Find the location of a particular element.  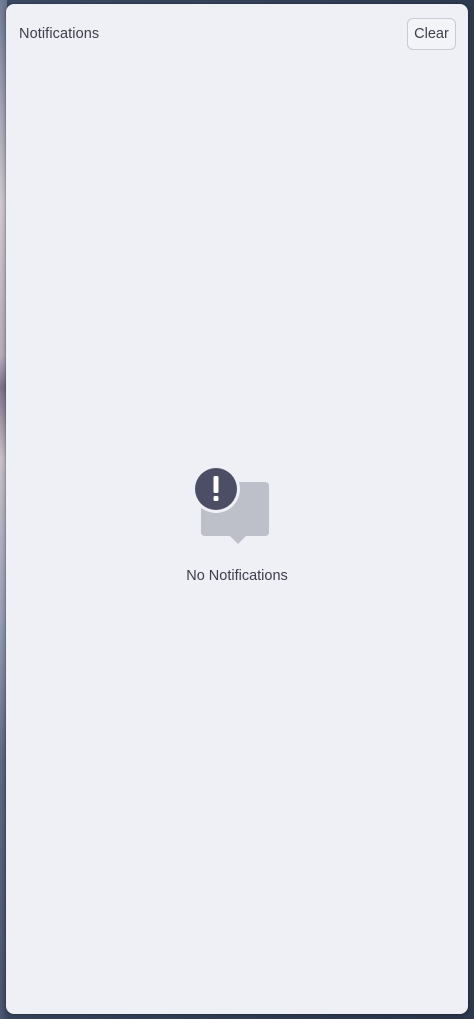

empty-state: No Notifications is located at coordinates (237, 525).